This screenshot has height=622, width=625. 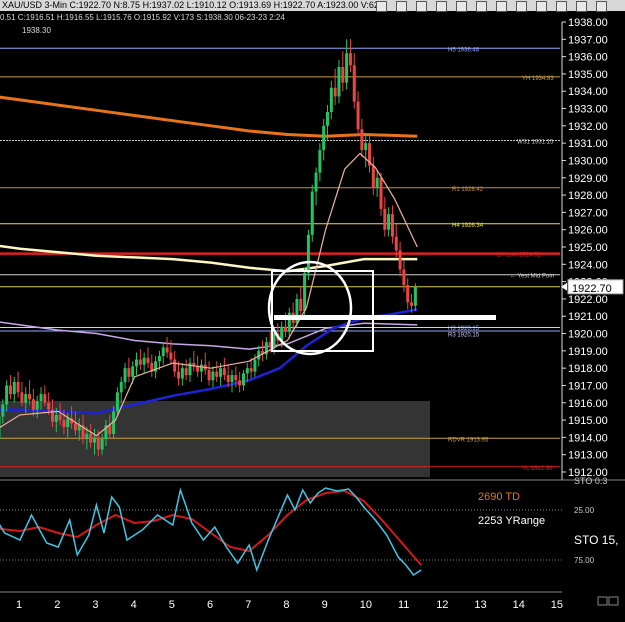 What do you see at coordinates (209, 258) in the screenshot?
I see `ma-cream` at bounding box center [209, 258].